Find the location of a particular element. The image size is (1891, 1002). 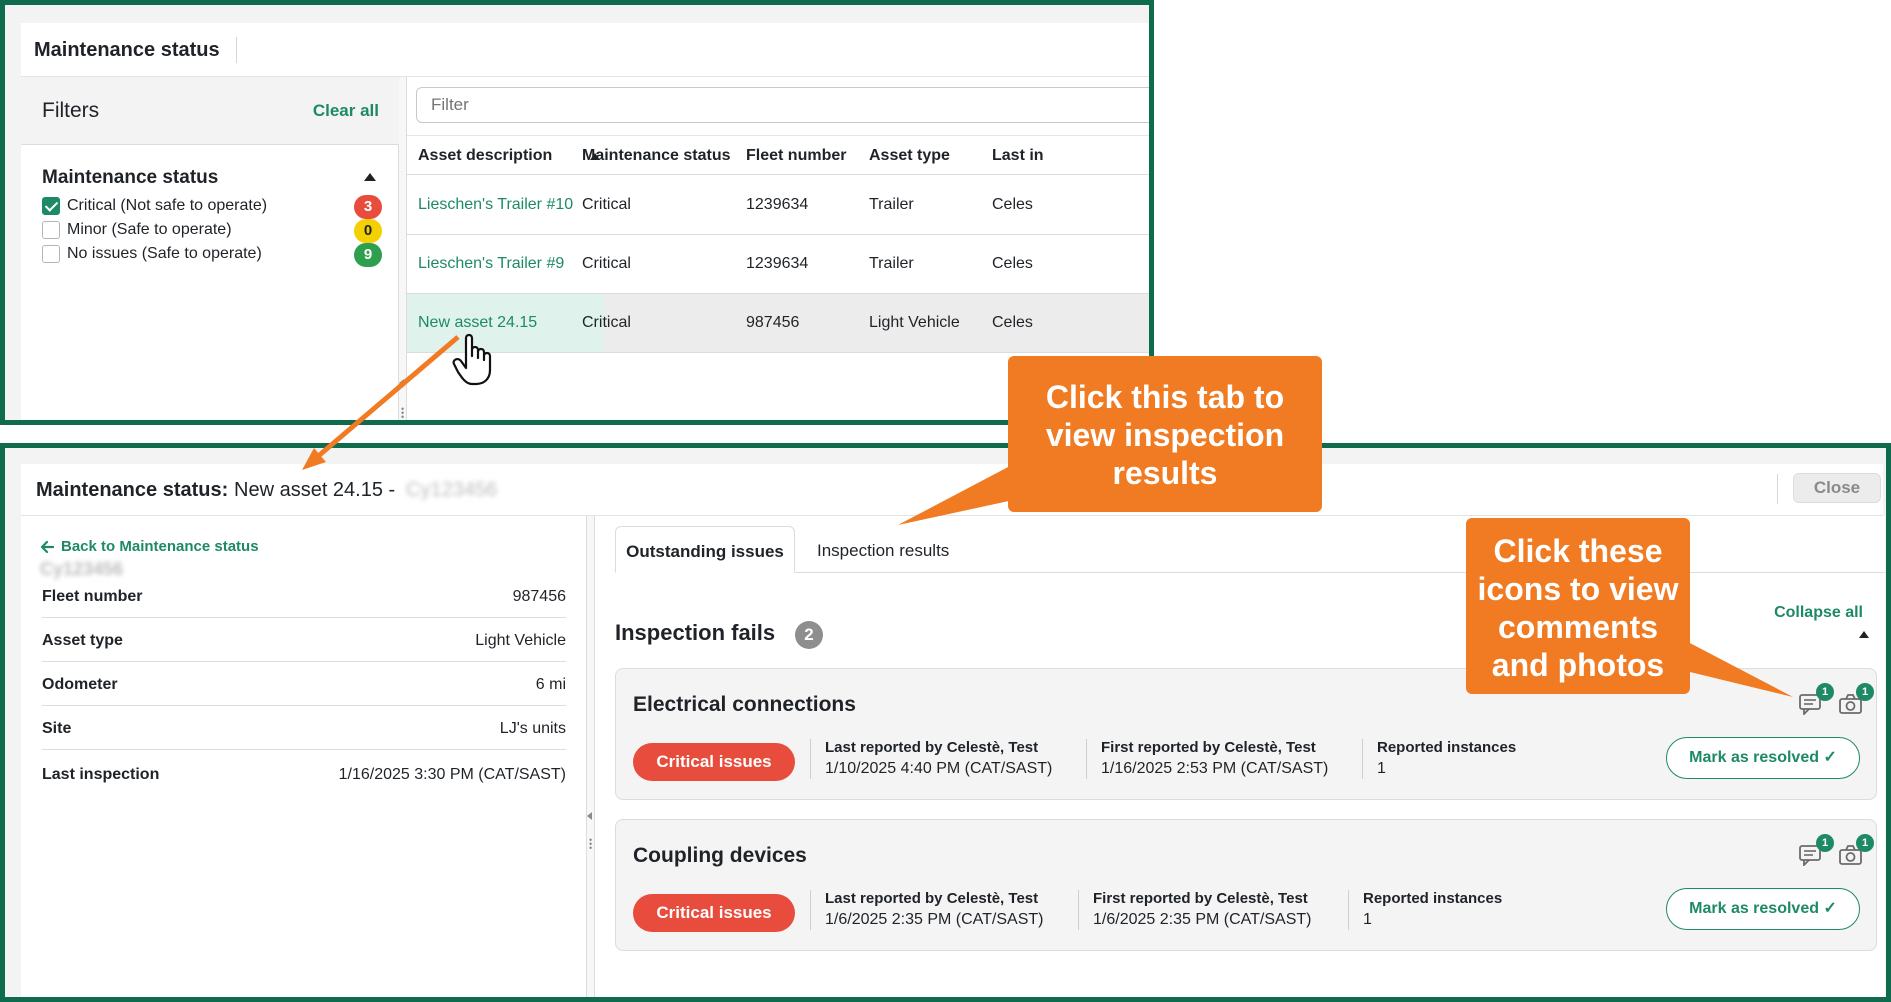

tab-bar: Outstanding issues Inspection results is located at coordinates (1240, 545).